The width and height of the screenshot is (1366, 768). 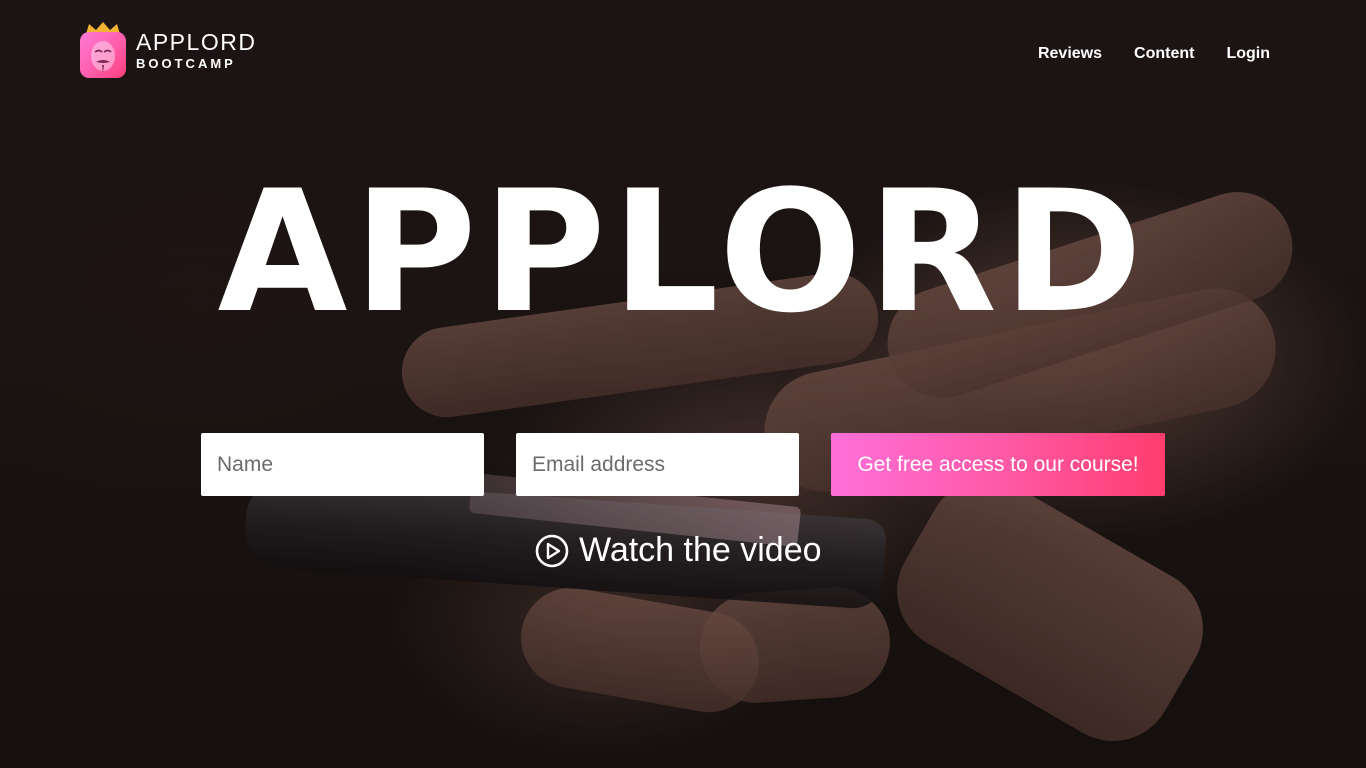 I want to click on watch-video-link: Watch the video, so click(x=678, y=550).